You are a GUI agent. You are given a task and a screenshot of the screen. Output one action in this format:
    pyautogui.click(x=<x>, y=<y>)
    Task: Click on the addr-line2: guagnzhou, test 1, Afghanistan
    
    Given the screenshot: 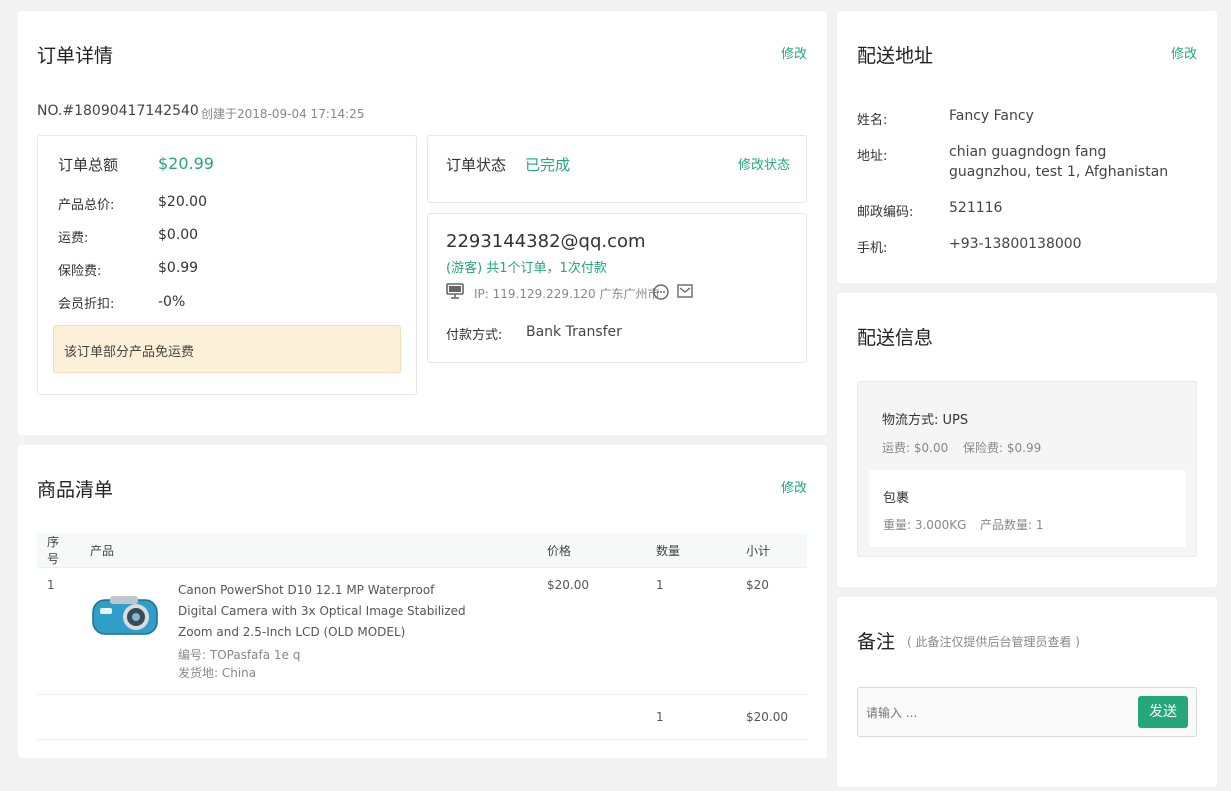 What is the action you would take?
    pyautogui.click(x=1059, y=172)
    